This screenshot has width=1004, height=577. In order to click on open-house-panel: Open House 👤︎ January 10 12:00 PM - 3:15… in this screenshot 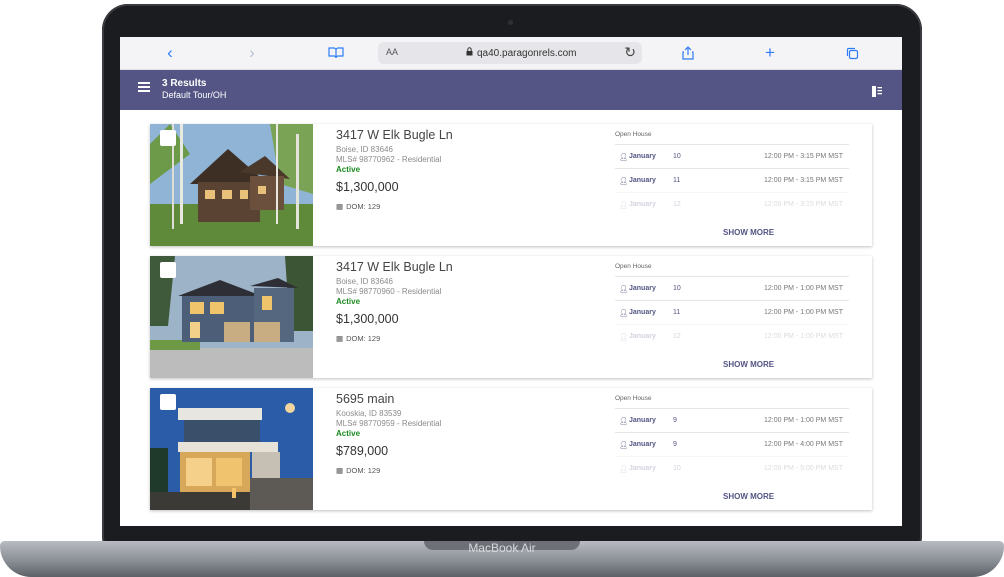, I will do `click(742, 185)`.